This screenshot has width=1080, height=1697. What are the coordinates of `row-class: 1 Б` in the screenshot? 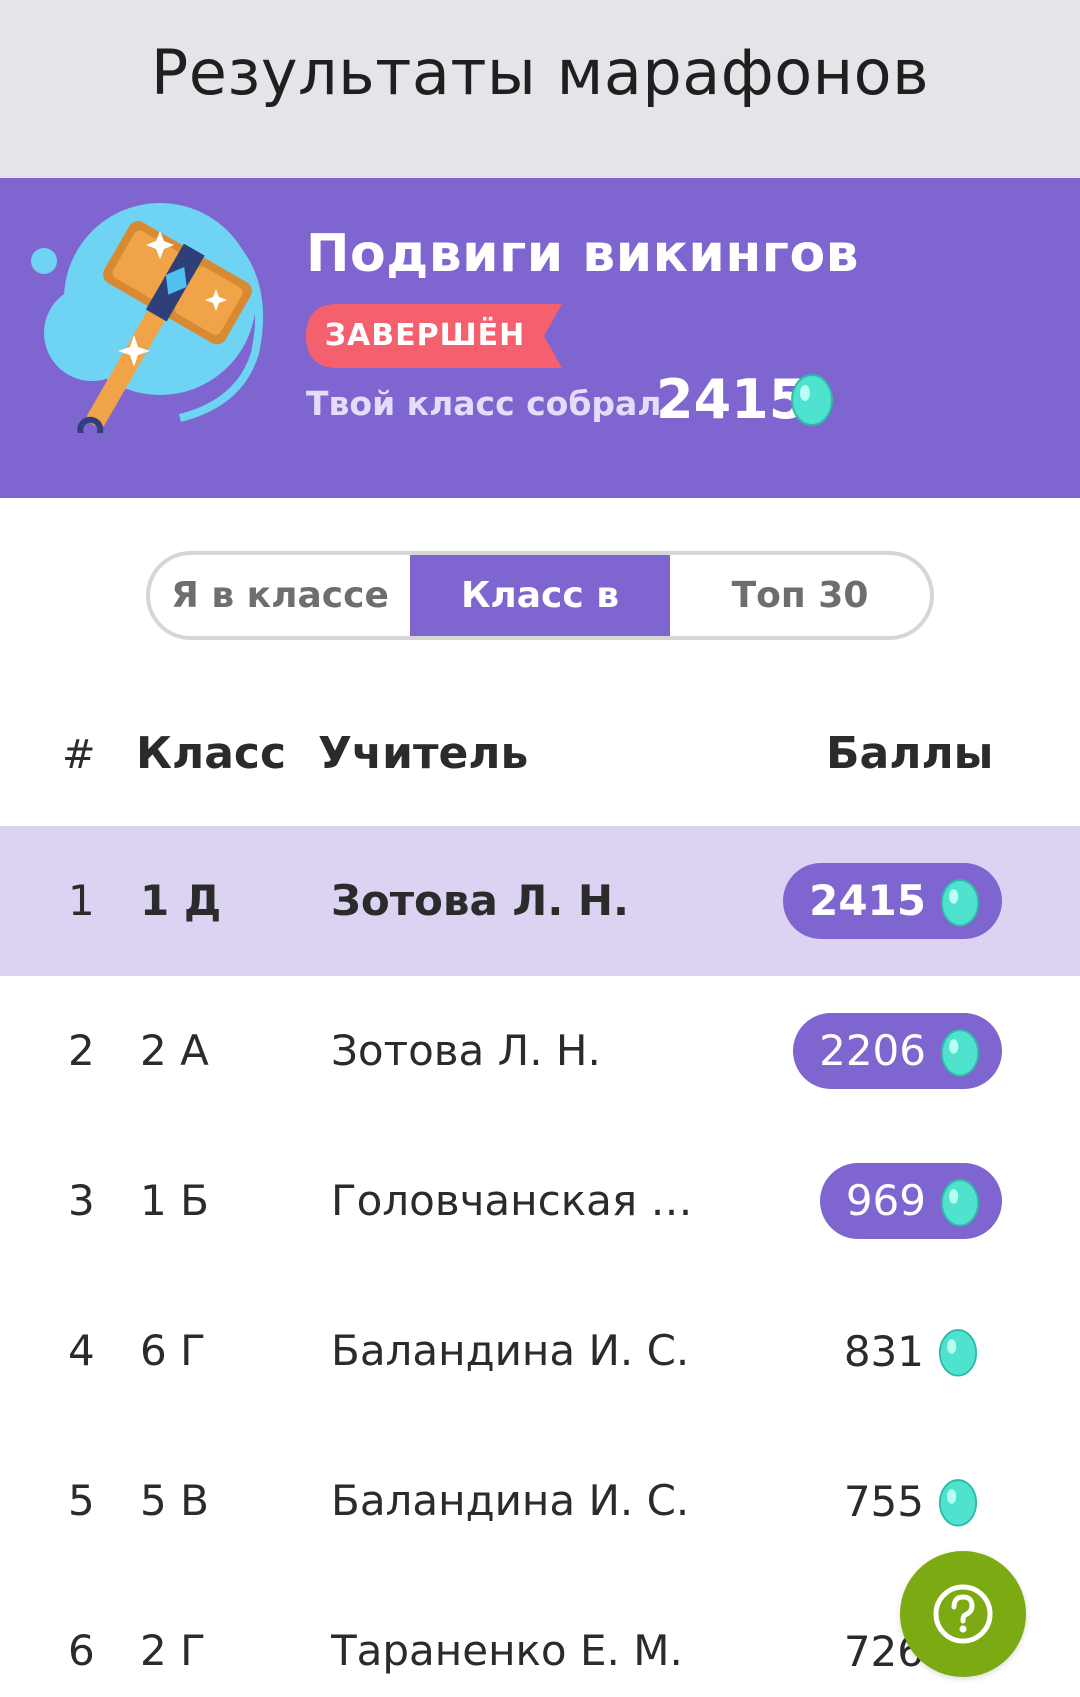 It's located at (174, 1200).